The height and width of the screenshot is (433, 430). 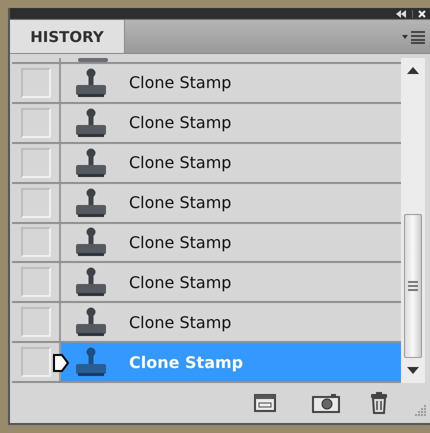 I want to click on history-tab: HISTORY, so click(x=67, y=36).